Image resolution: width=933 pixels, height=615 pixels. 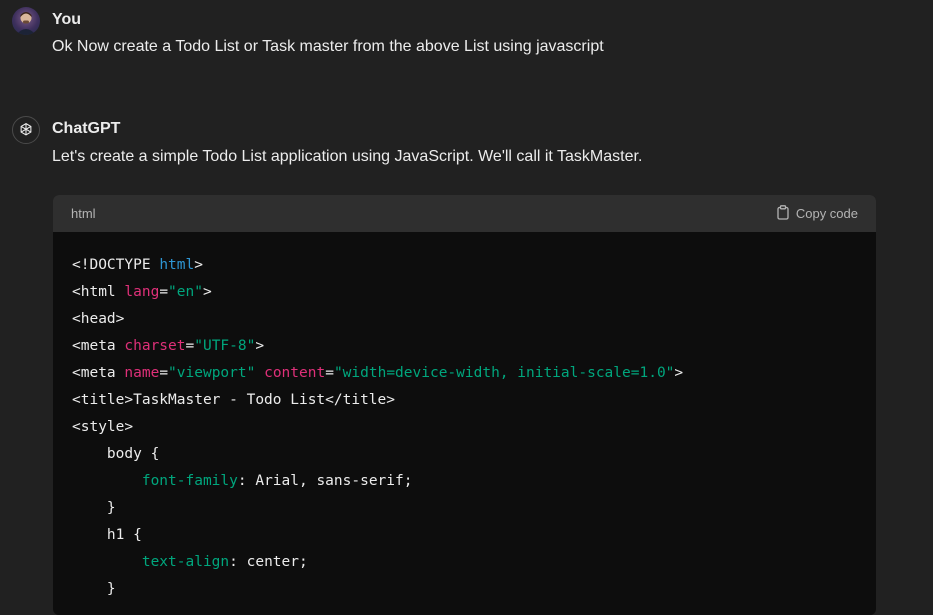 What do you see at coordinates (155, 346) in the screenshot?
I see `code-token: charset` at bounding box center [155, 346].